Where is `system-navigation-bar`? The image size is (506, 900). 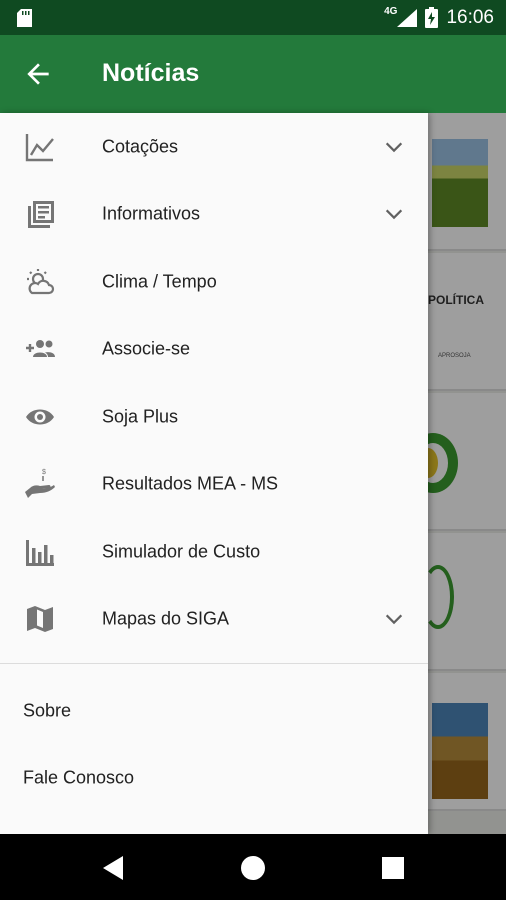 system-navigation-bar is located at coordinates (253, 867).